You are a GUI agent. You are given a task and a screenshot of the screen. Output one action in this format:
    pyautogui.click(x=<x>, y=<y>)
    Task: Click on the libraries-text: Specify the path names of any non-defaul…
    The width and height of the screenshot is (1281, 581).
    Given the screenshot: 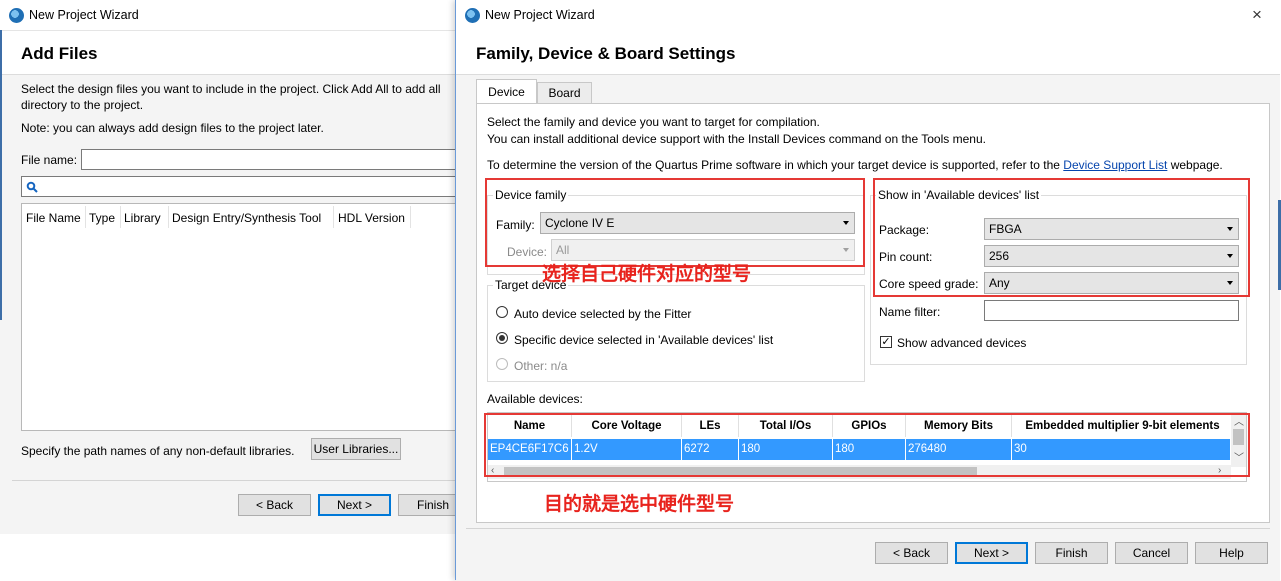 What is the action you would take?
    pyautogui.click(x=158, y=451)
    